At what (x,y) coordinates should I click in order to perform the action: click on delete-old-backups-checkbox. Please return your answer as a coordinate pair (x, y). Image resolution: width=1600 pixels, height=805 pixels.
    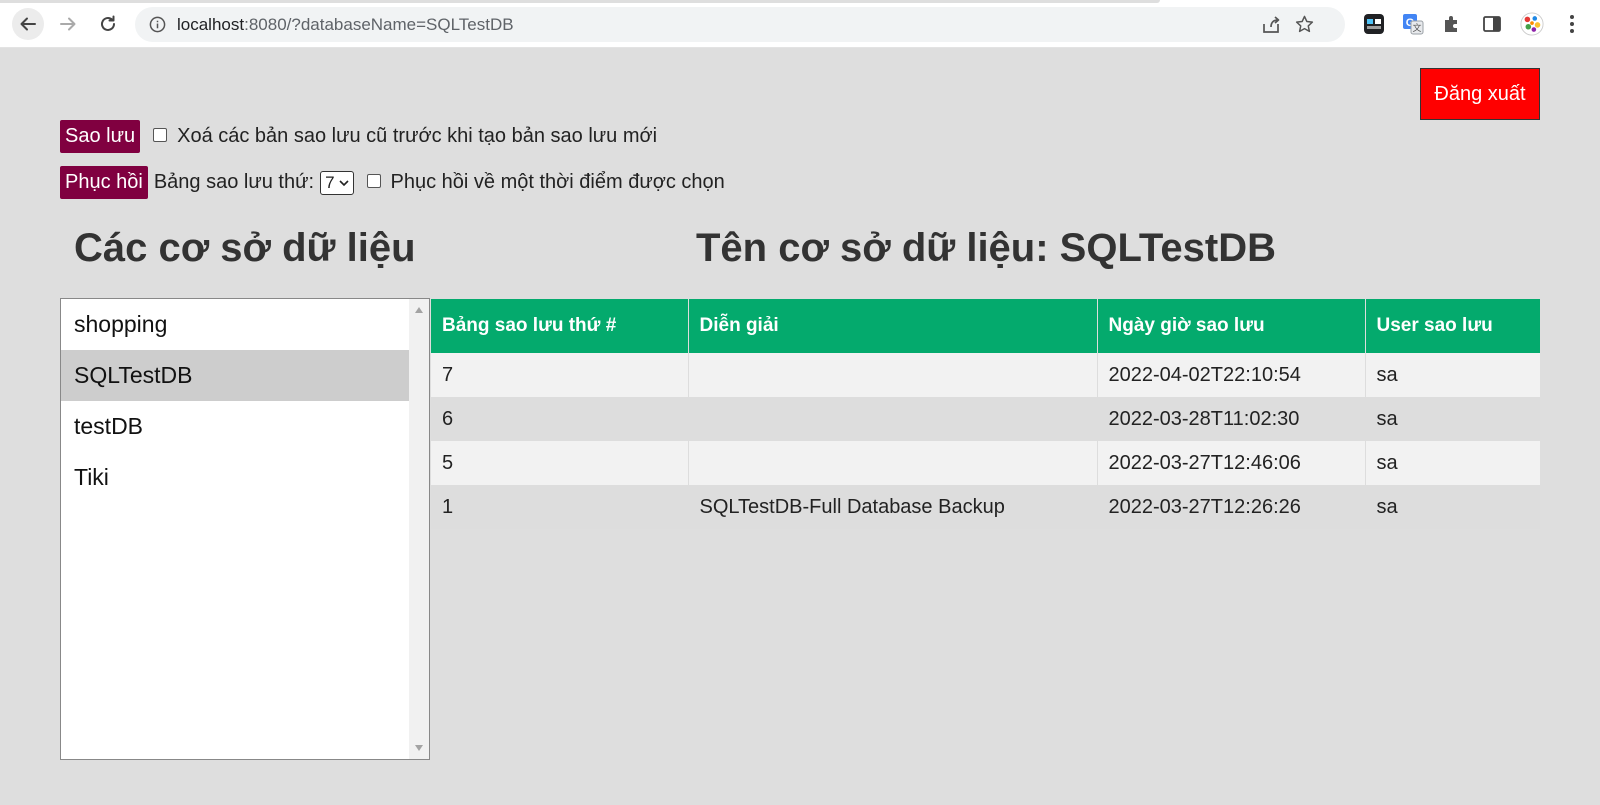
    Looking at the image, I should click on (160, 134).